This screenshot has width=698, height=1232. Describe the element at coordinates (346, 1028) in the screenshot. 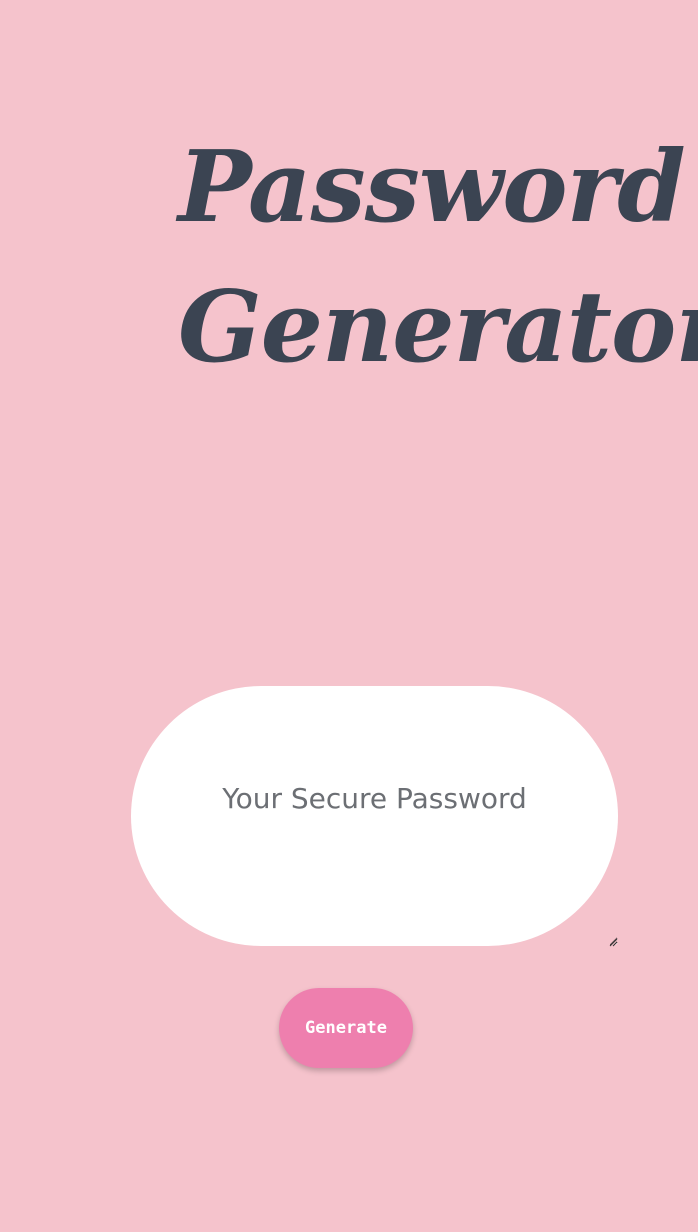

I see `generate-button: Generate` at that location.